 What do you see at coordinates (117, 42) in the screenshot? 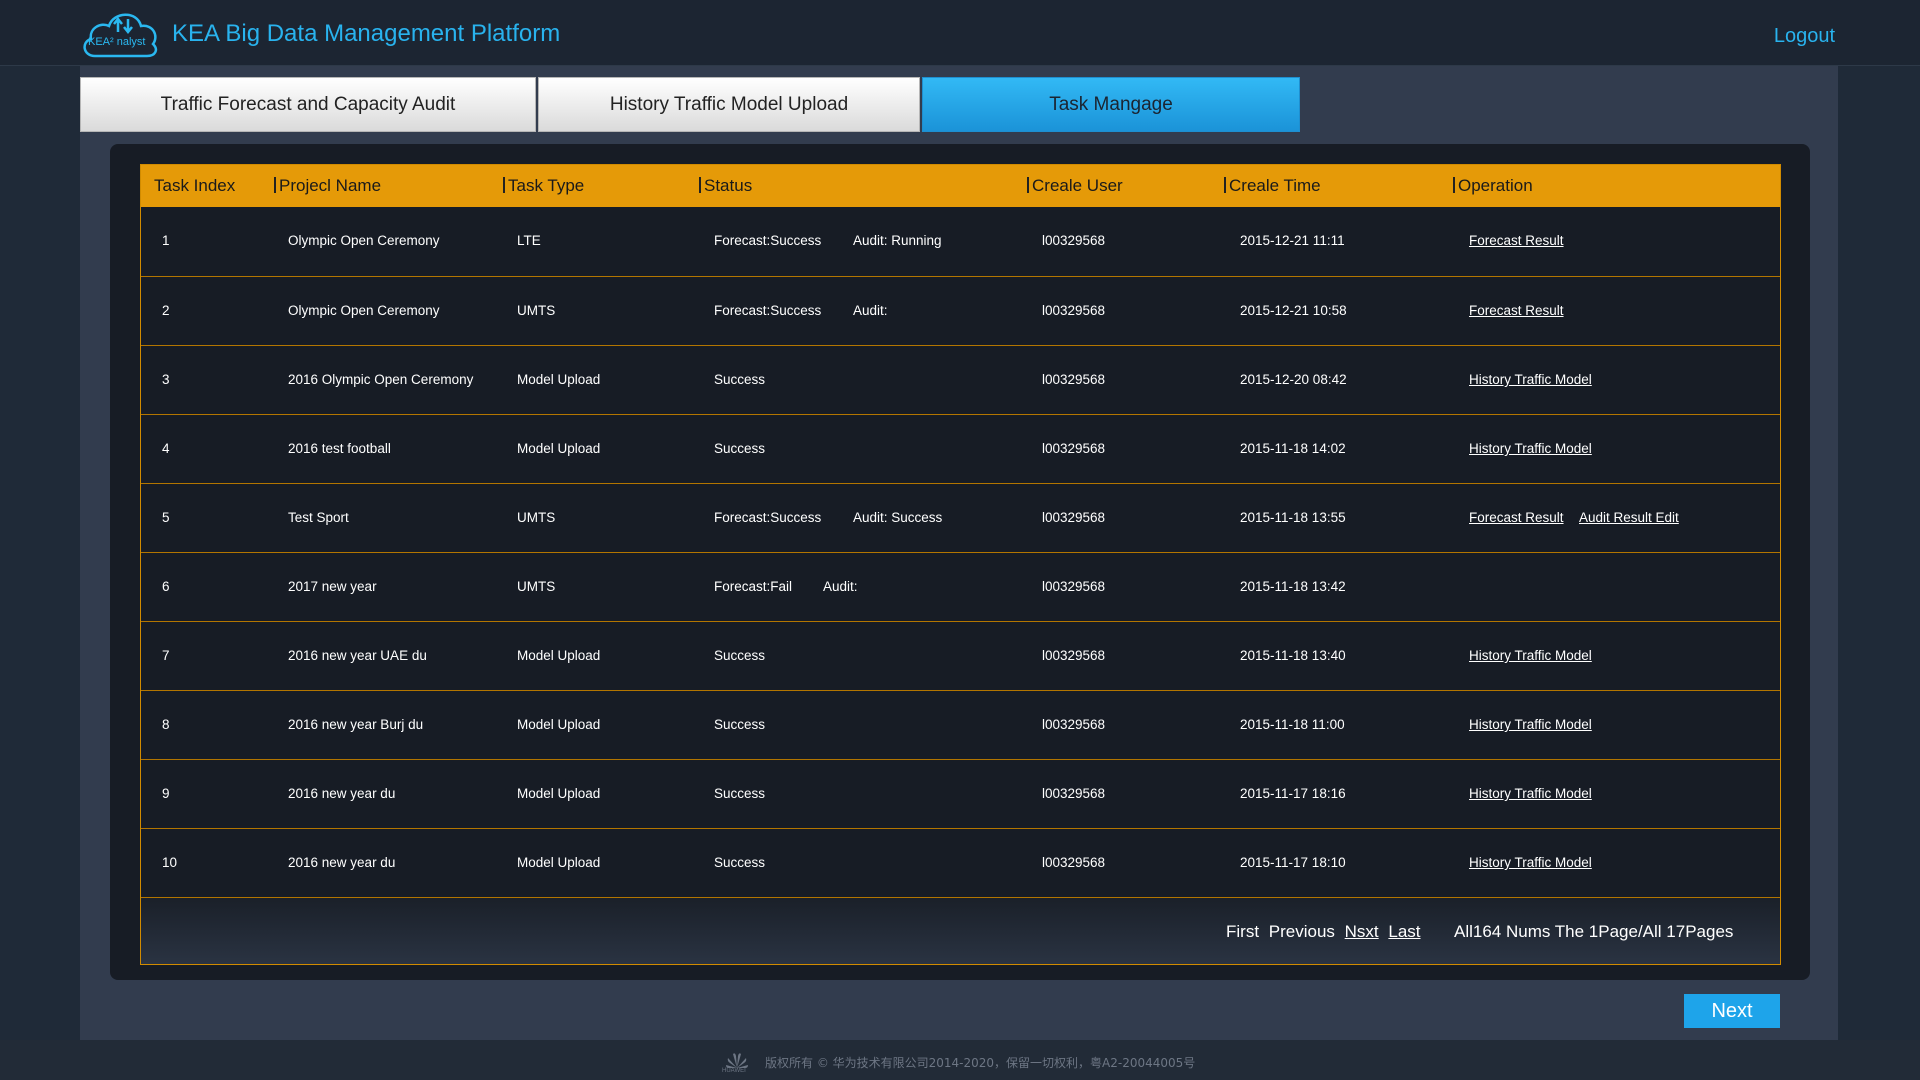
I see `logo-text: KEA² nalyst` at bounding box center [117, 42].